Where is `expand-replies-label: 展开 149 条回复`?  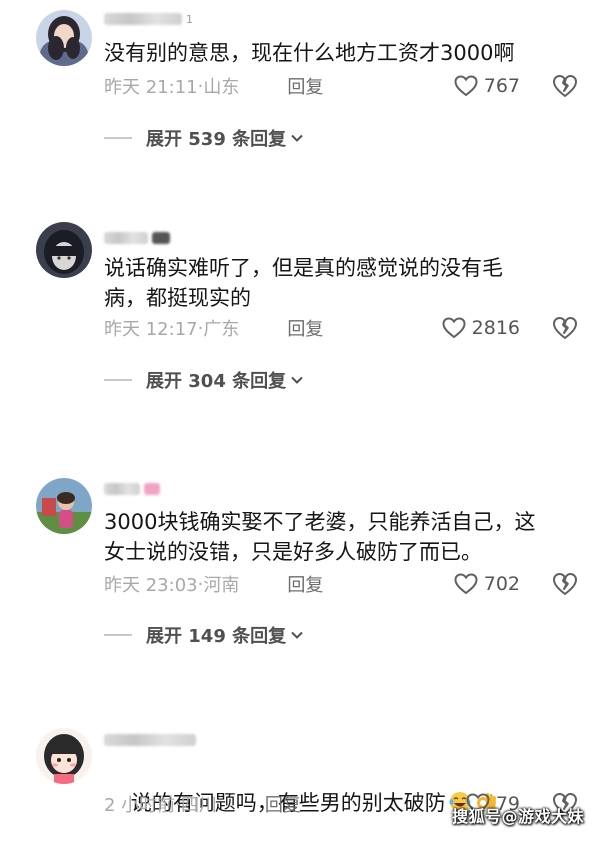
expand-replies-label: 展开 149 条回复 is located at coordinates (216, 636).